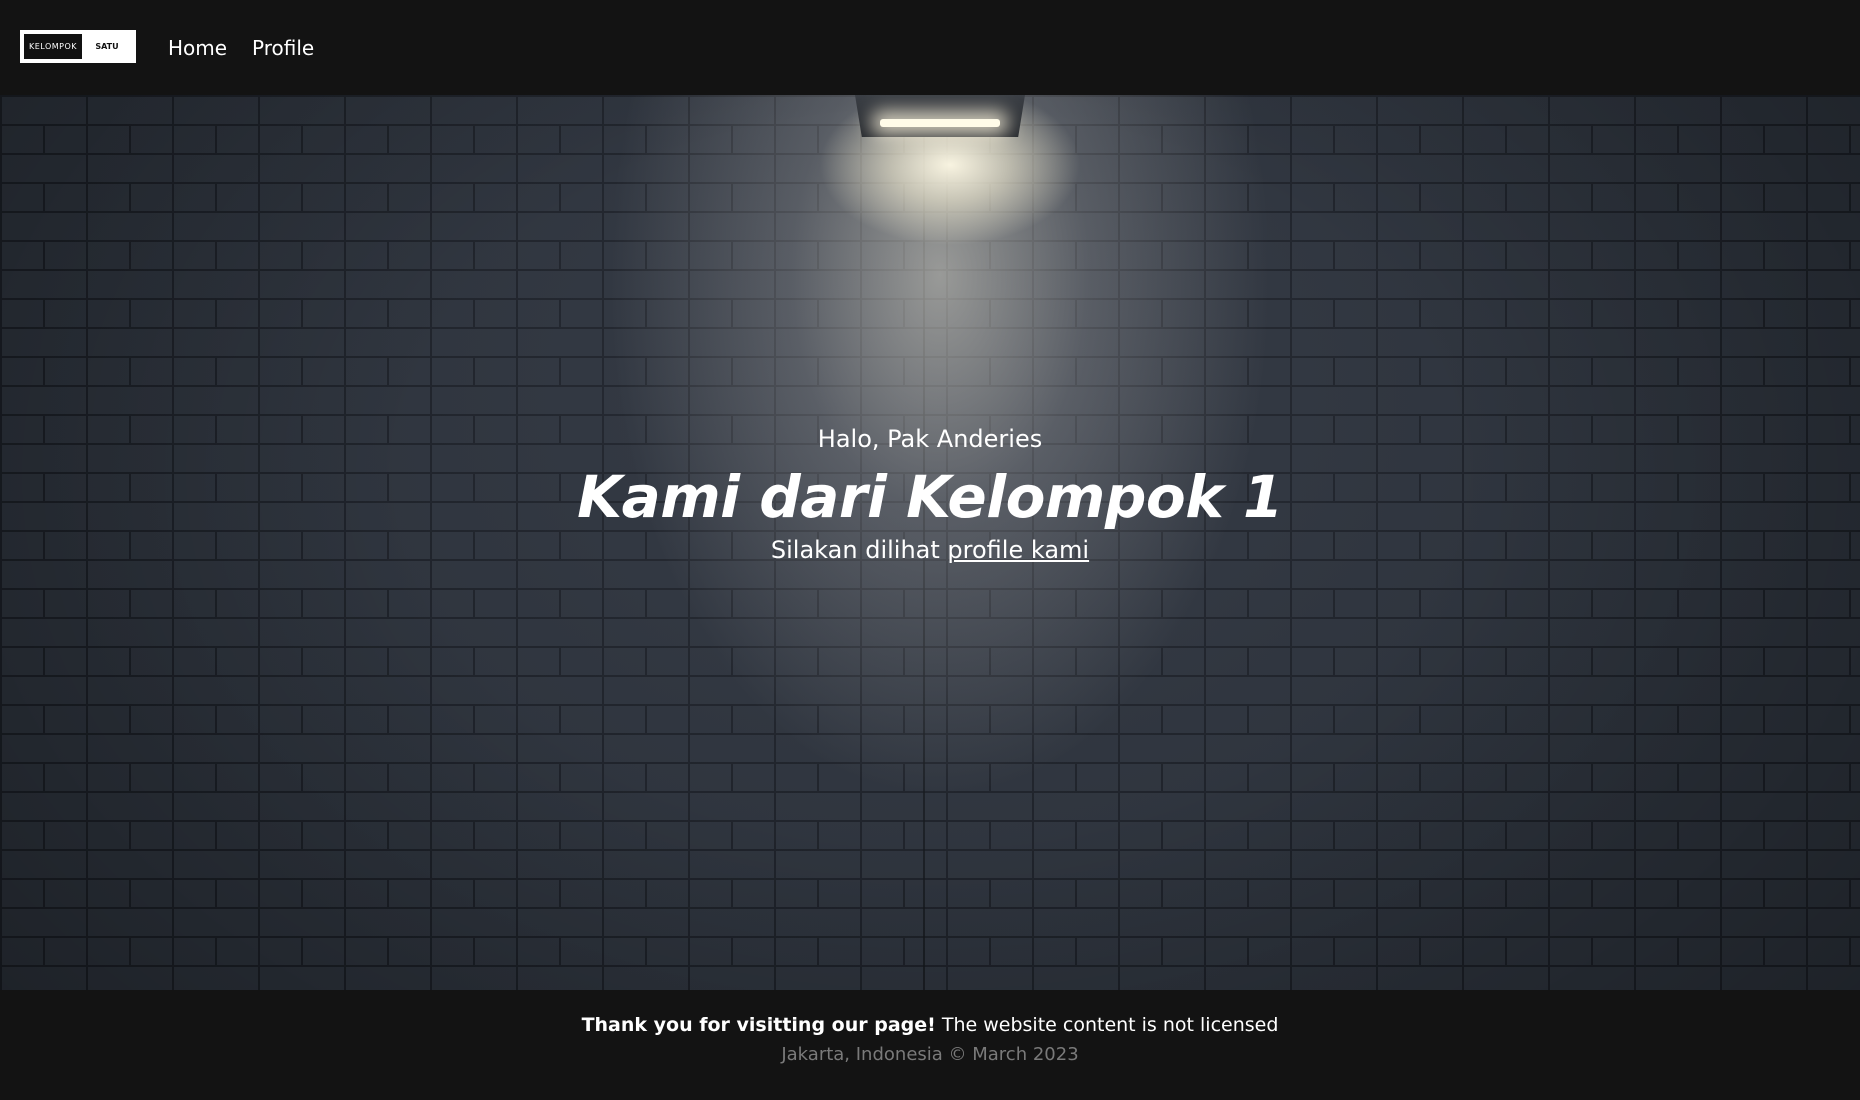 This screenshot has width=1860, height=1100. I want to click on hero-subtext: Silakan dilihat profile kami, so click(930, 550).